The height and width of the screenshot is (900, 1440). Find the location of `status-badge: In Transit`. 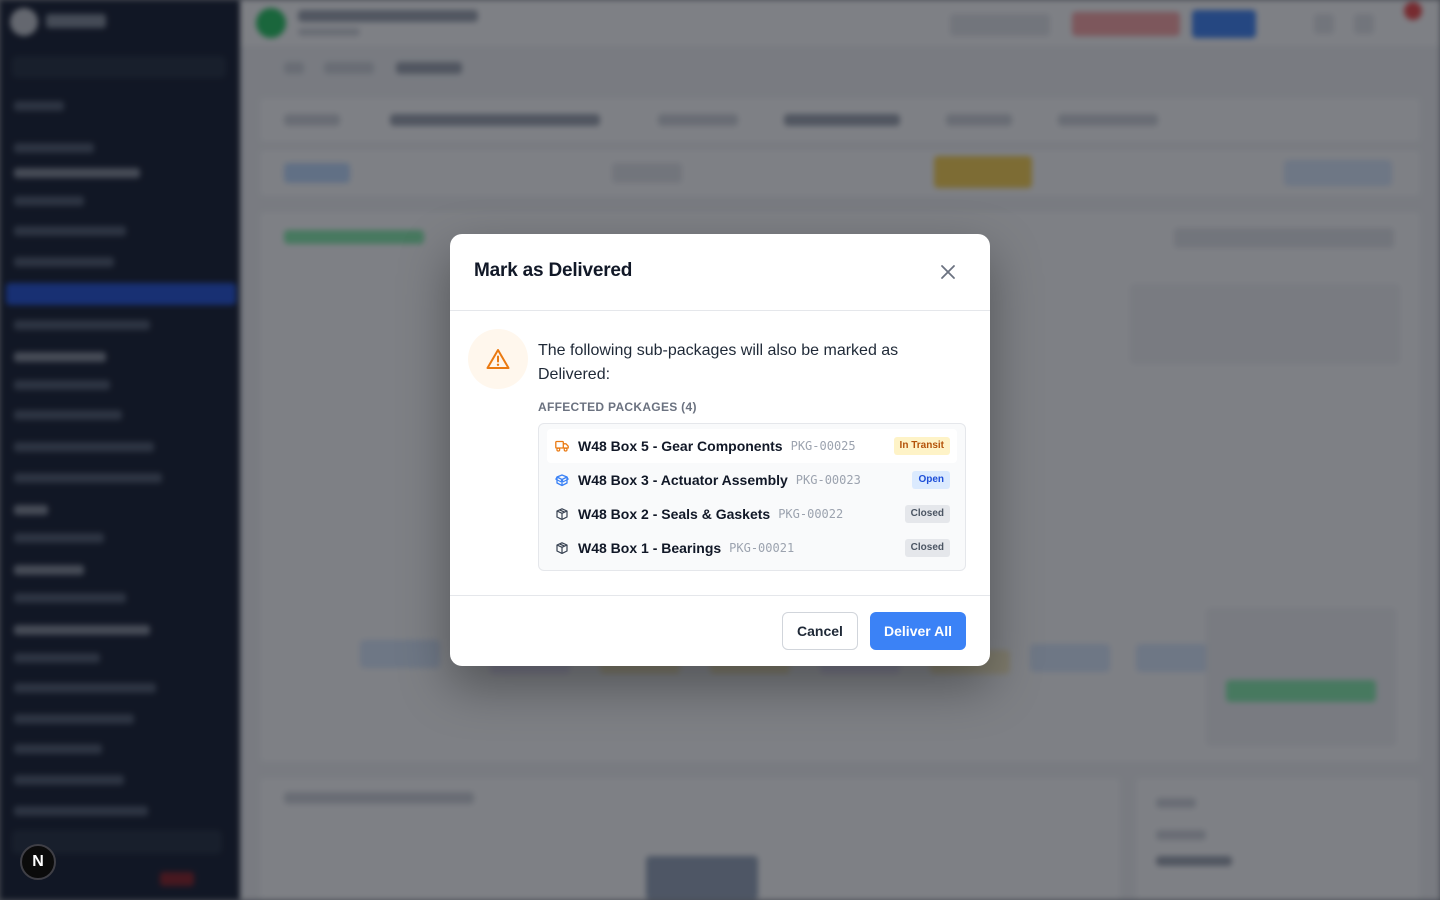

status-badge: In Transit is located at coordinates (921, 446).